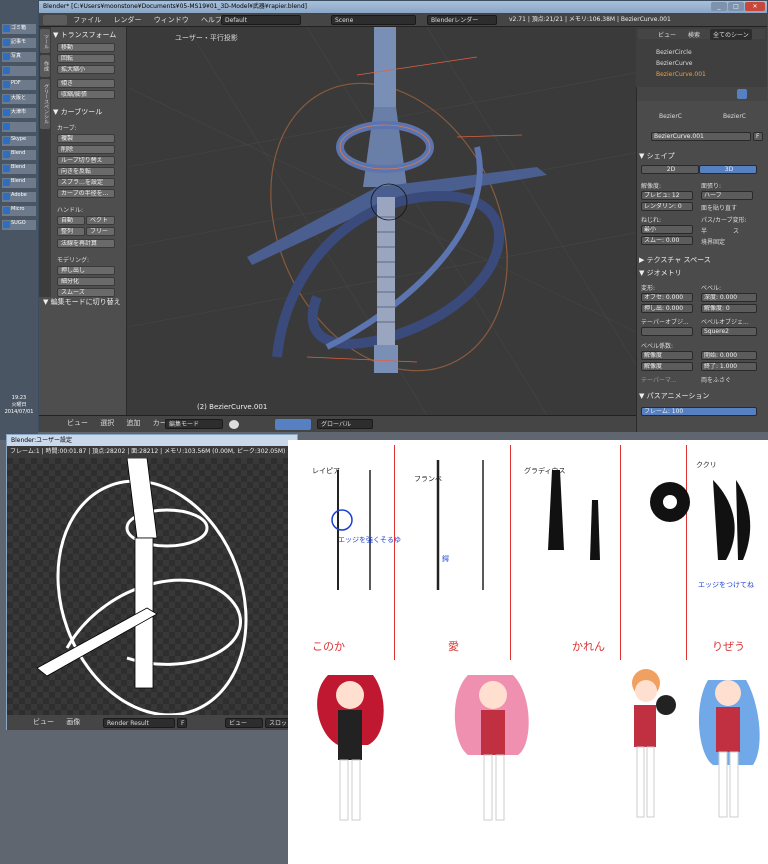 Image resolution: width=768 pixels, height=864 pixels. Describe the element at coordinates (86, 281) in the screenshot. I see `subdivide-button: 細分化` at that location.